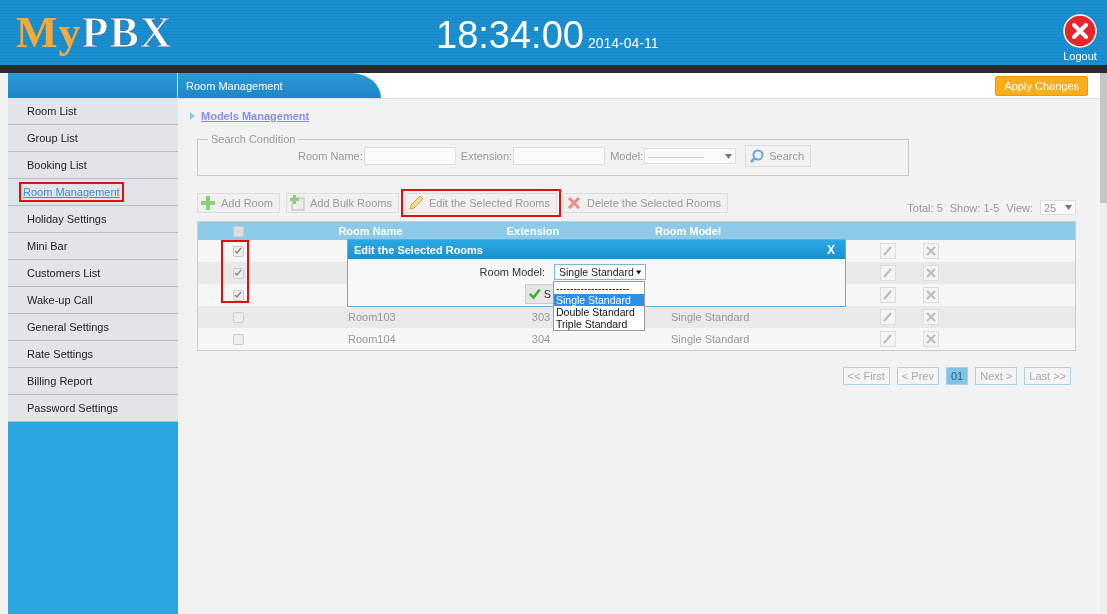 This screenshot has width=1107, height=614. I want to click on total-count: Total: 5, so click(925, 207).